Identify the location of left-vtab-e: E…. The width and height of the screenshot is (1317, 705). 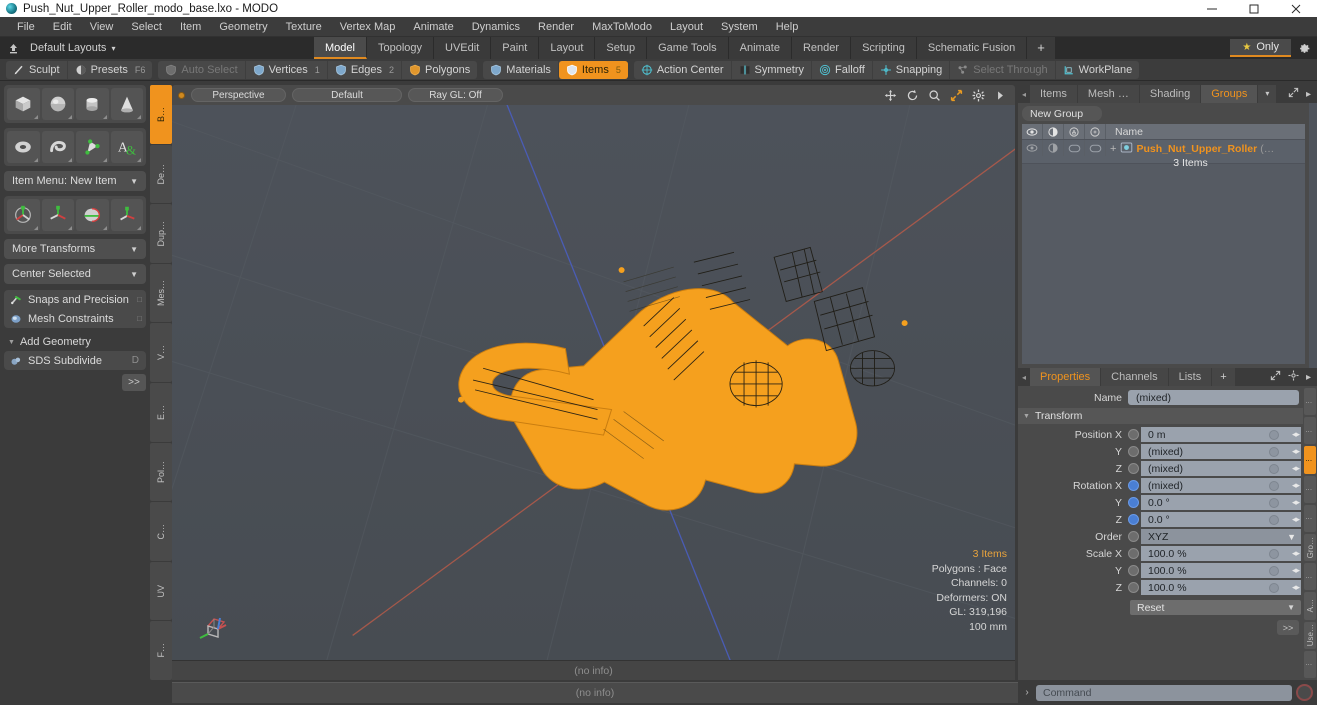
(161, 412).